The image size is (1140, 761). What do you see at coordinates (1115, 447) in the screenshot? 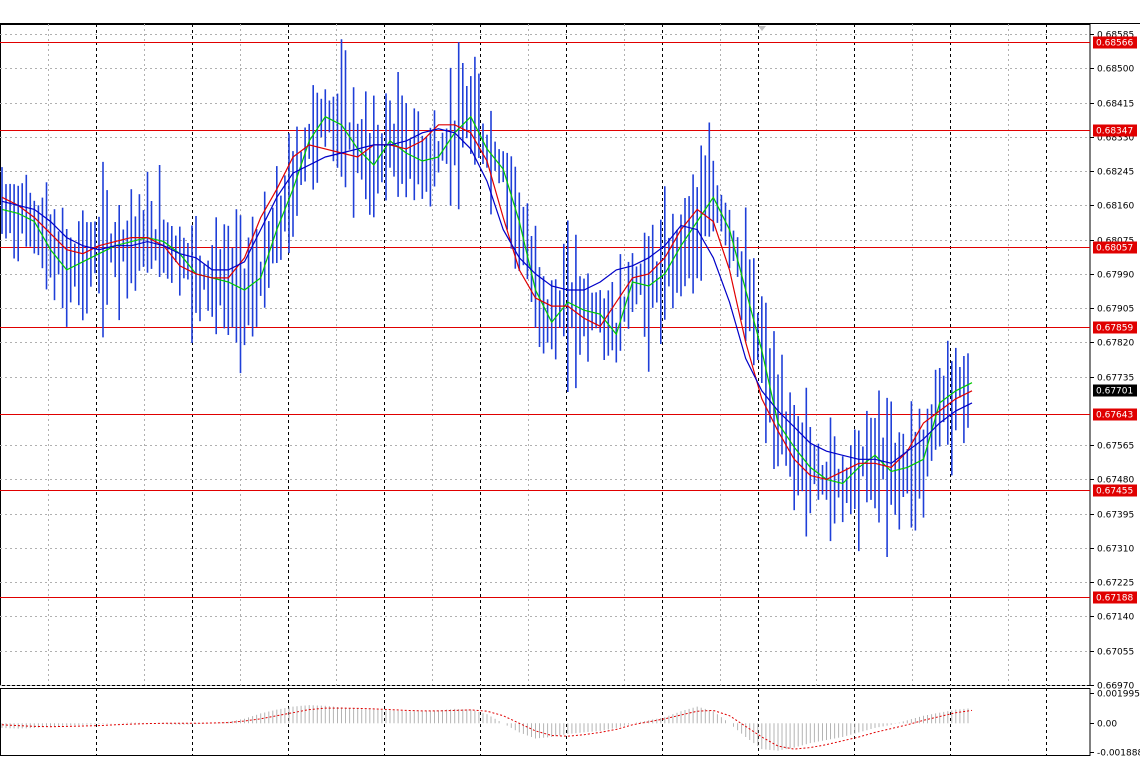
I see `y-tick-label: 0.67565` at bounding box center [1115, 447].